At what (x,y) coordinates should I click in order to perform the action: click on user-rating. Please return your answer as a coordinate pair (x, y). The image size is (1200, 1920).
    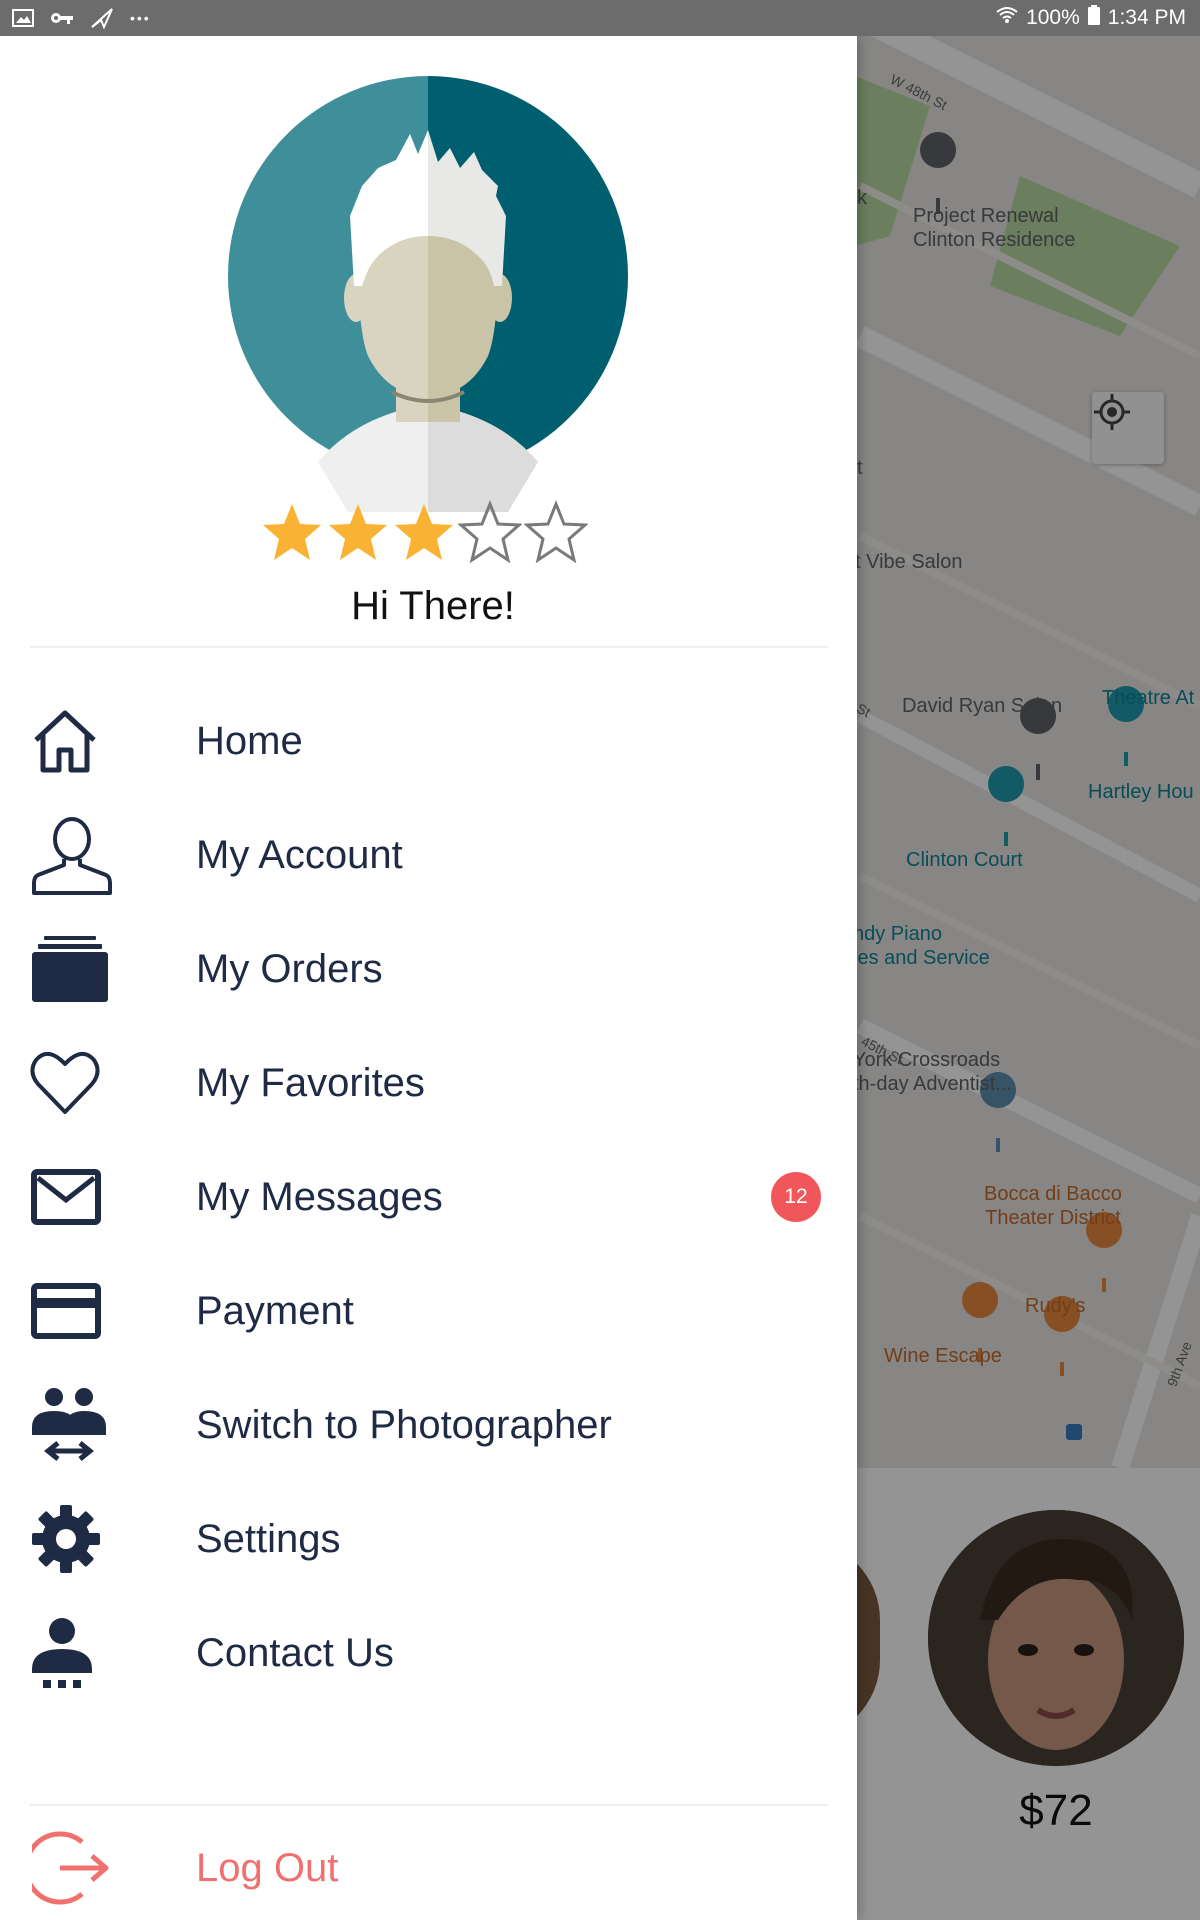
    Looking at the image, I should click on (424, 532).